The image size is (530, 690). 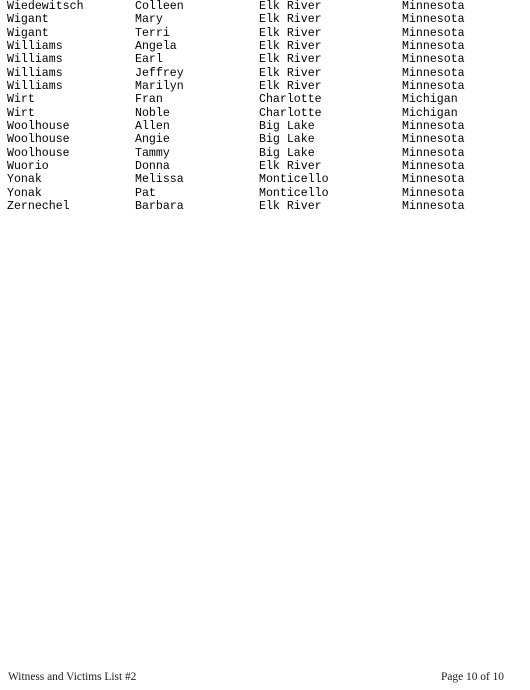 I want to click on table-row: Yonak Melissa Monticello Minnesota, so click(x=265, y=179).